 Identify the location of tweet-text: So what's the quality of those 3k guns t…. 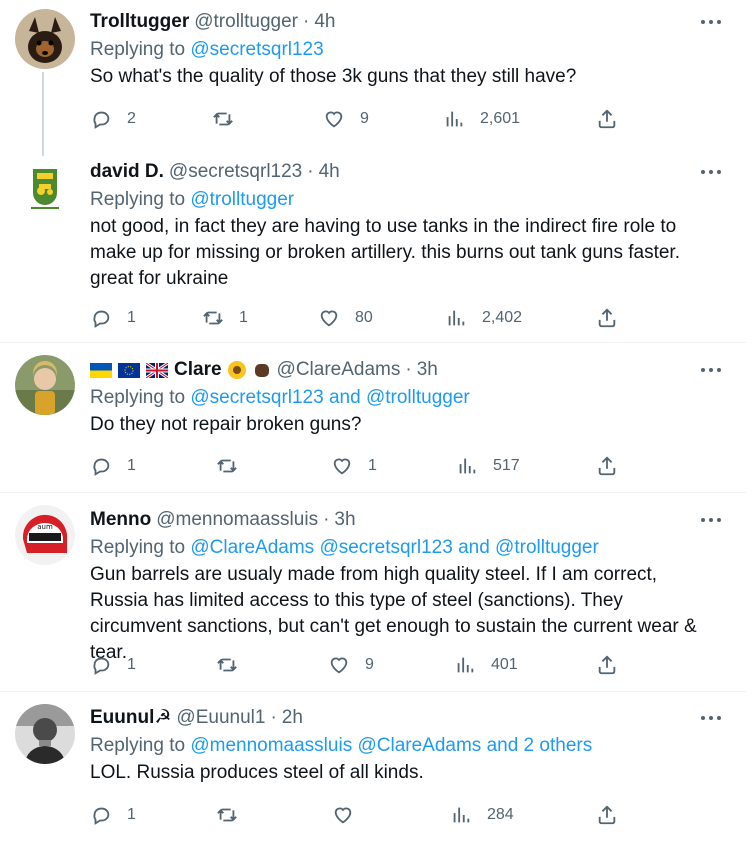
(333, 76).